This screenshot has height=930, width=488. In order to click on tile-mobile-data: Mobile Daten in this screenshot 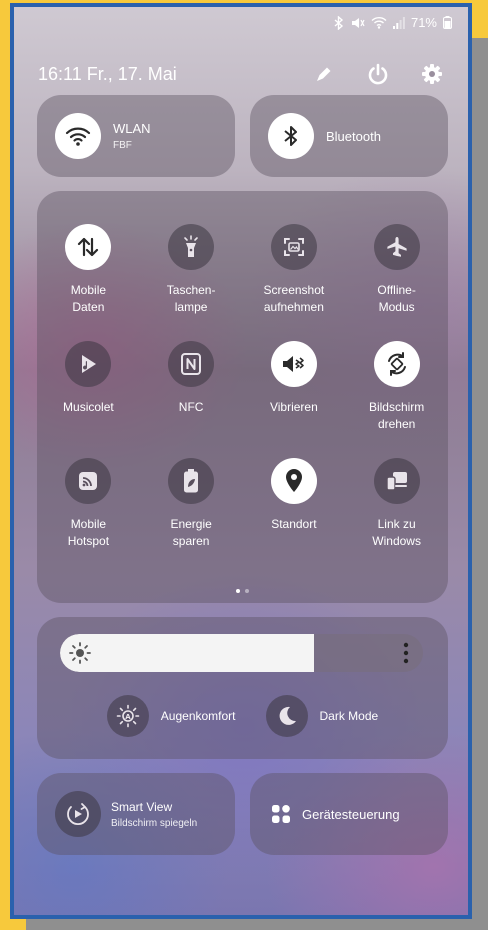, I will do `click(88, 282)`.